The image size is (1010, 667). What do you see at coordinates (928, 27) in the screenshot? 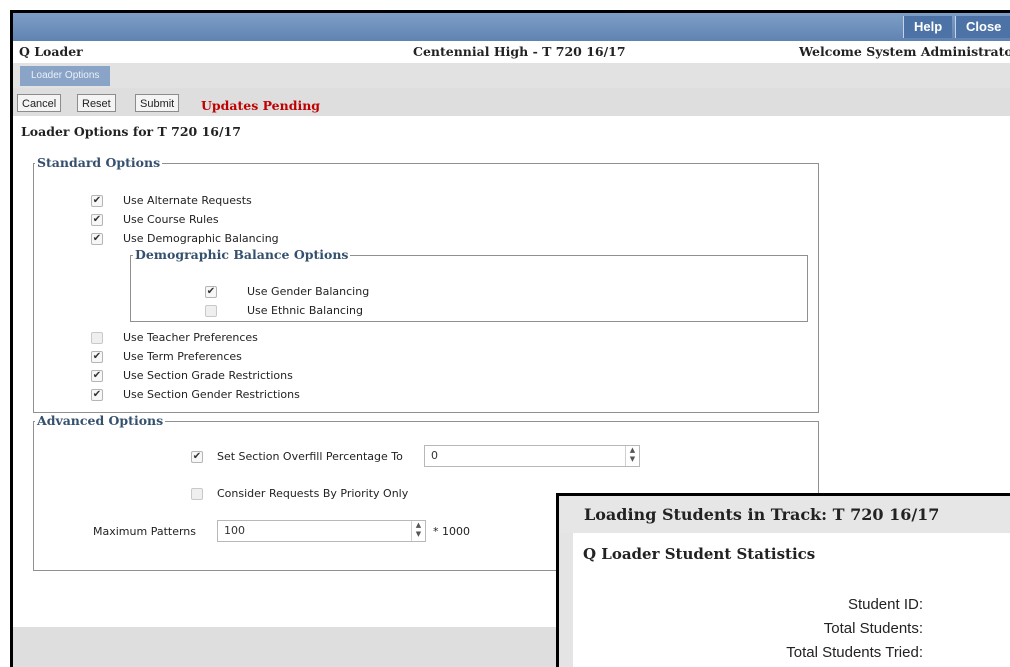
I see `help-button: Help` at bounding box center [928, 27].